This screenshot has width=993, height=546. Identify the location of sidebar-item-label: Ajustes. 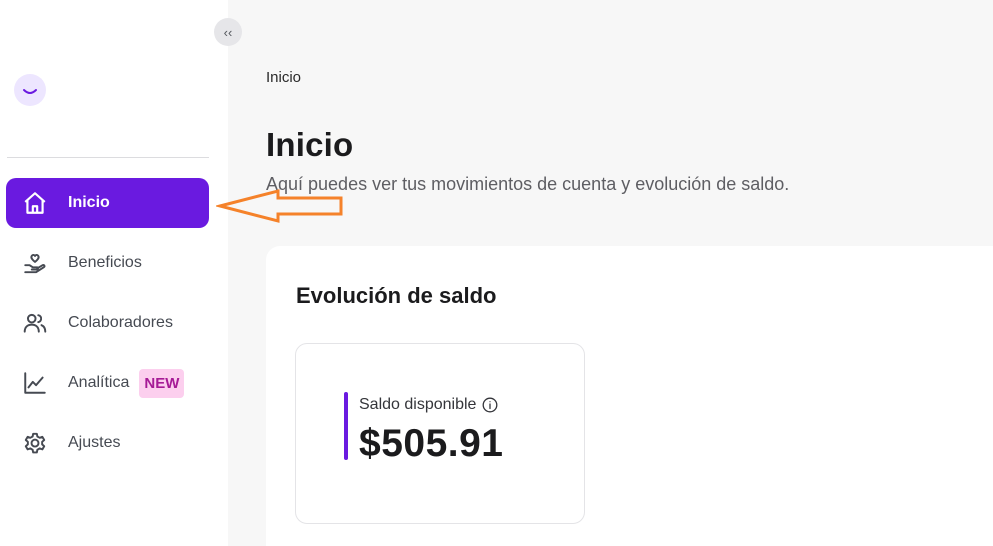
(94, 442).